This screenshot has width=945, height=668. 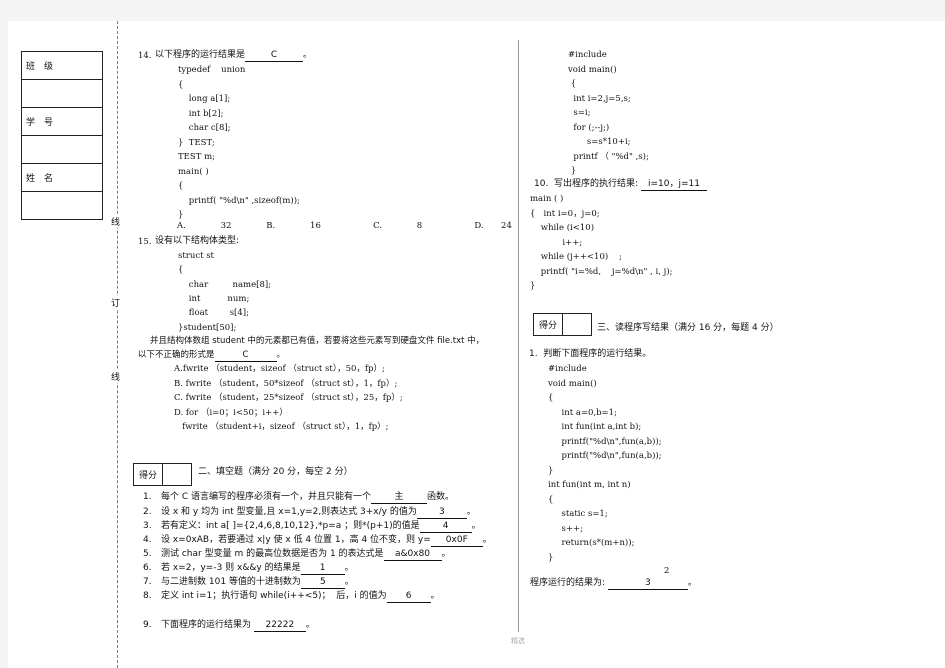 What do you see at coordinates (245, 356) in the screenshot?
I see `q15-answer: C` at bounding box center [245, 356].